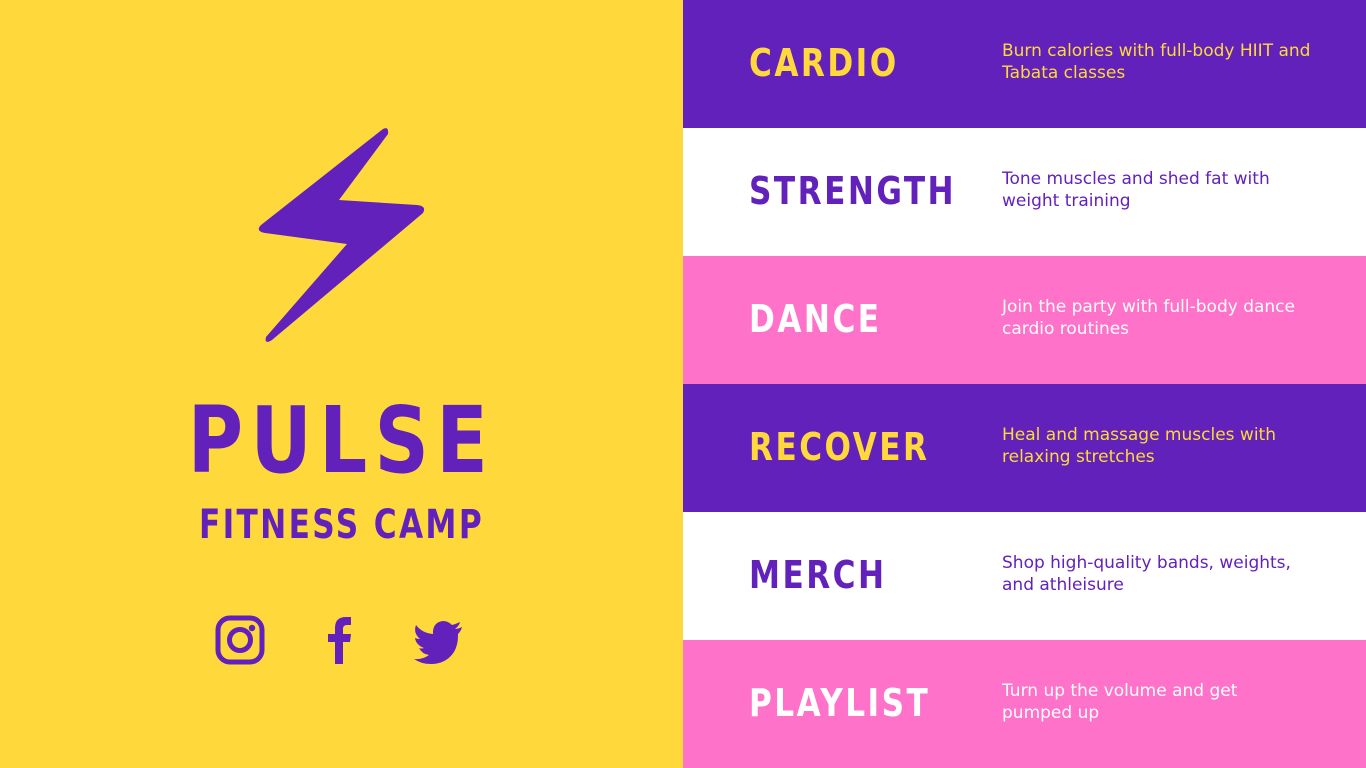  Describe the element at coordinates (818, 575) in the screenshot. I see `program-title: MERCH` at that location.